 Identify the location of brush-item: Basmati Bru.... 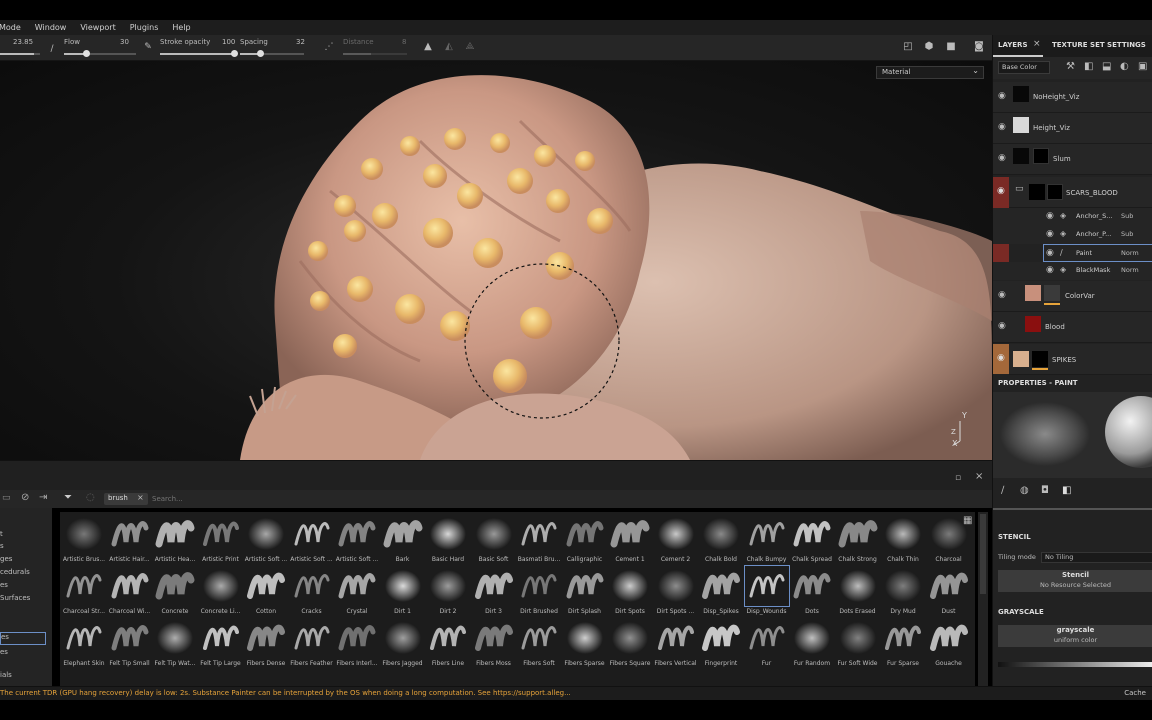
(539, 540).